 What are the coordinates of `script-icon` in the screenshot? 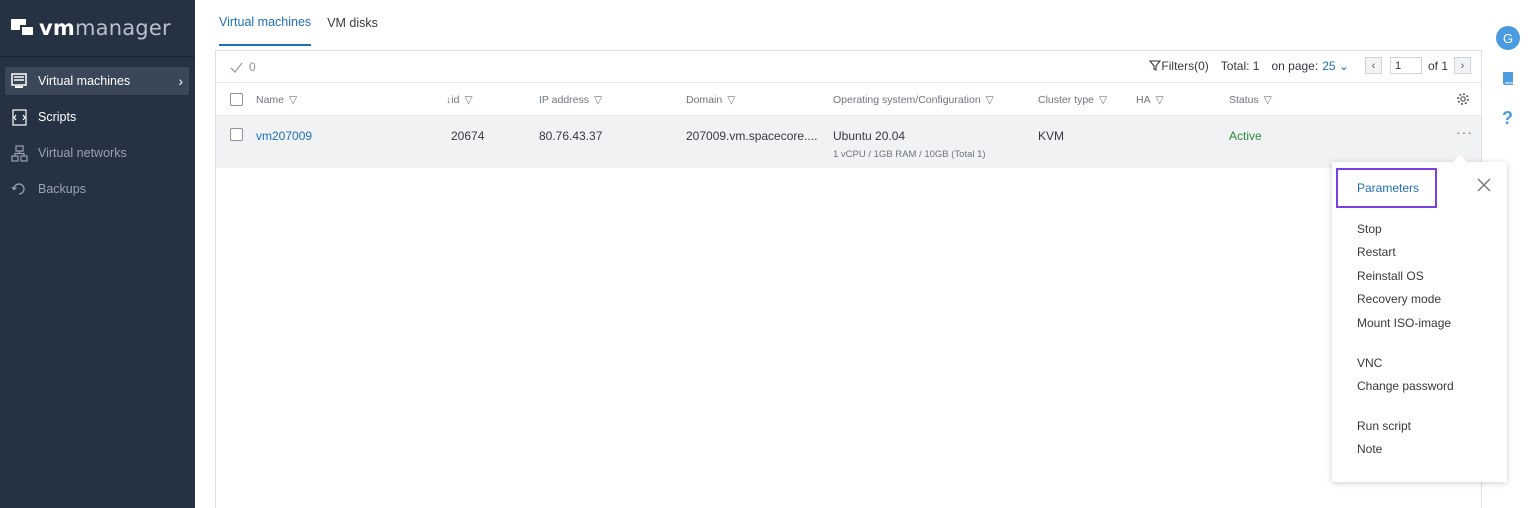 It's located at (19, 117).